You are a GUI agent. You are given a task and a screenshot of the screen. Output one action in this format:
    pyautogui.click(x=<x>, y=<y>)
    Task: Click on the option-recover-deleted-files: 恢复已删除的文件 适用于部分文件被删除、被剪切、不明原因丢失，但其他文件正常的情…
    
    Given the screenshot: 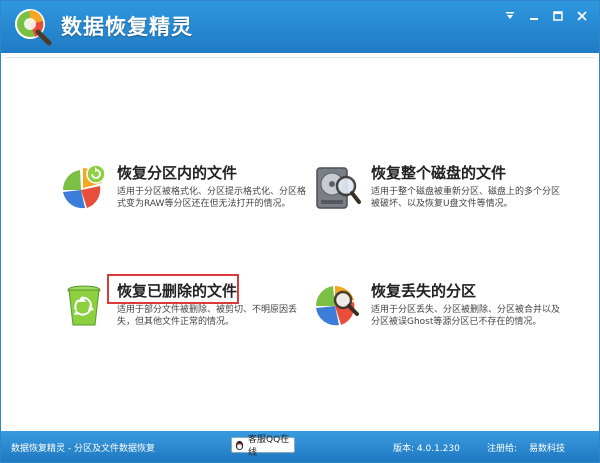 What is the action you would take?
    pyautogui.click(x=184, y=307)
    